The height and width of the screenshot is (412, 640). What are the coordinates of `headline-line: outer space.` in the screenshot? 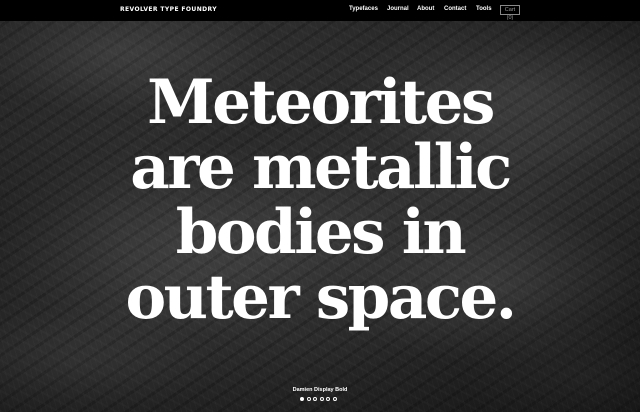 It's located at (321, 297).